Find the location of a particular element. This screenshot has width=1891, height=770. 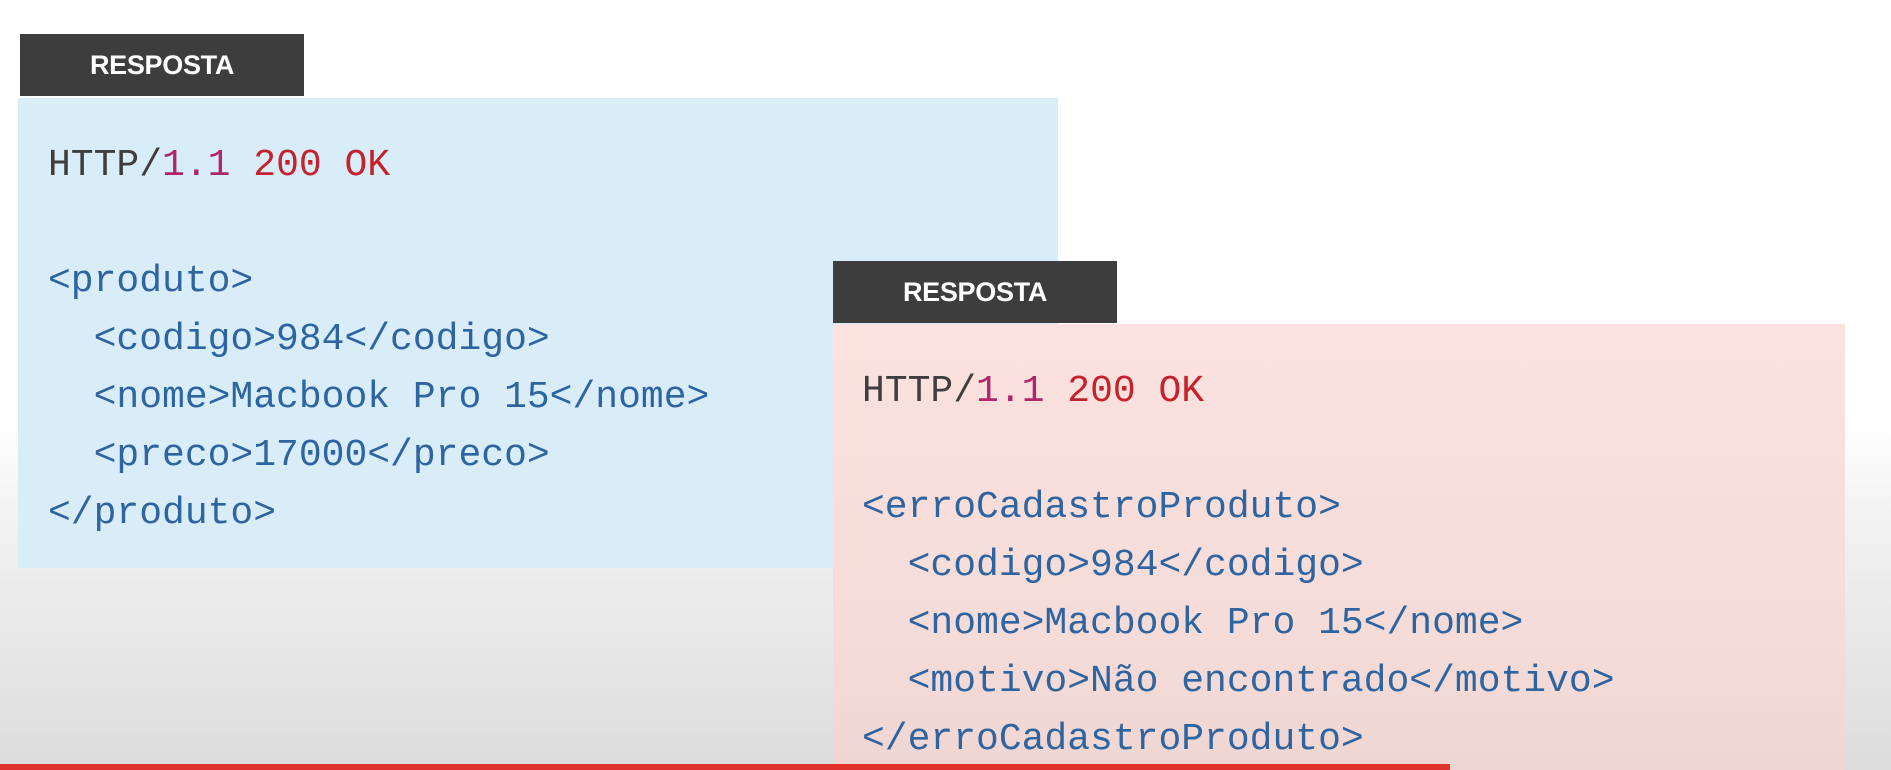

code-line: </erroCadastroProduto> is located at coordinates (1113, 739).